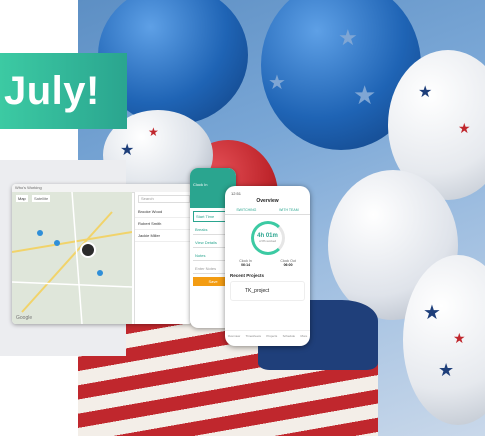  I want to click on list-item: Brooke Wood, so click(163, 212).